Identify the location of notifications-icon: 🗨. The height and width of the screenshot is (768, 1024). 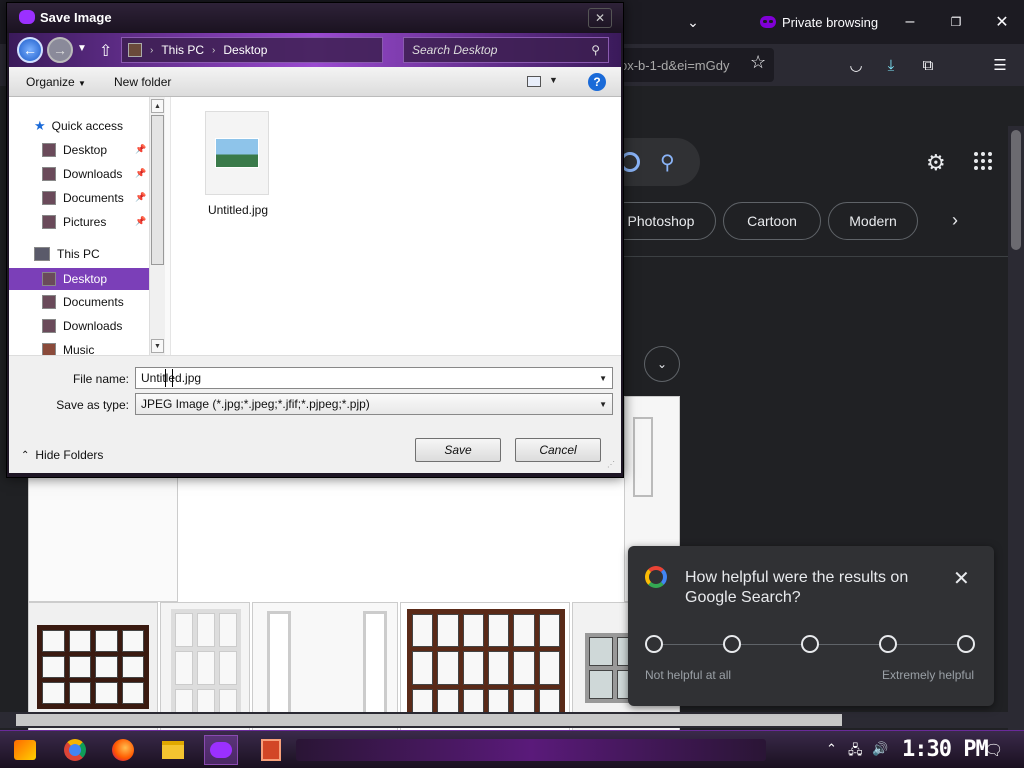
(993, 750).